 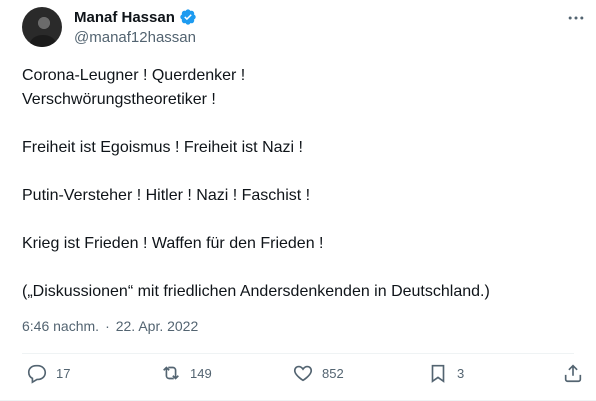 What do you see at coordinates (188, 17) in the screenshot?
I see `verified-badge-icon` at bounding box center [188, 17].